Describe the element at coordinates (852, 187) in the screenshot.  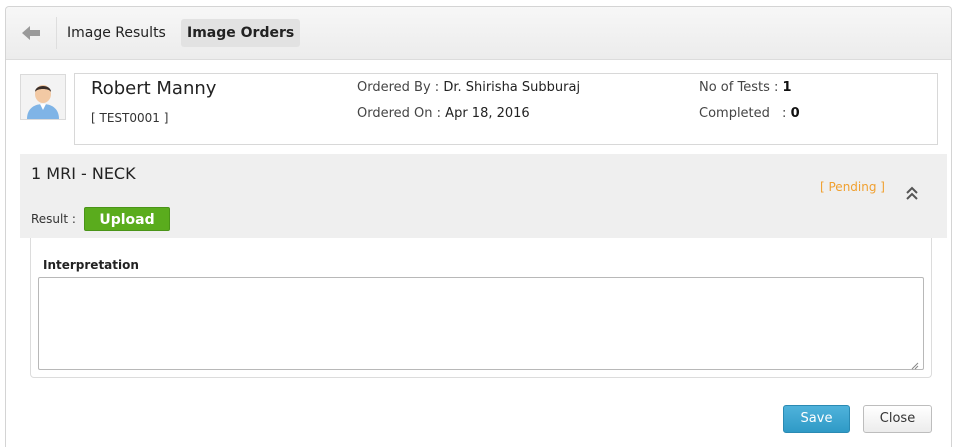
I see `status-badge: [ Pending ]` at that location.